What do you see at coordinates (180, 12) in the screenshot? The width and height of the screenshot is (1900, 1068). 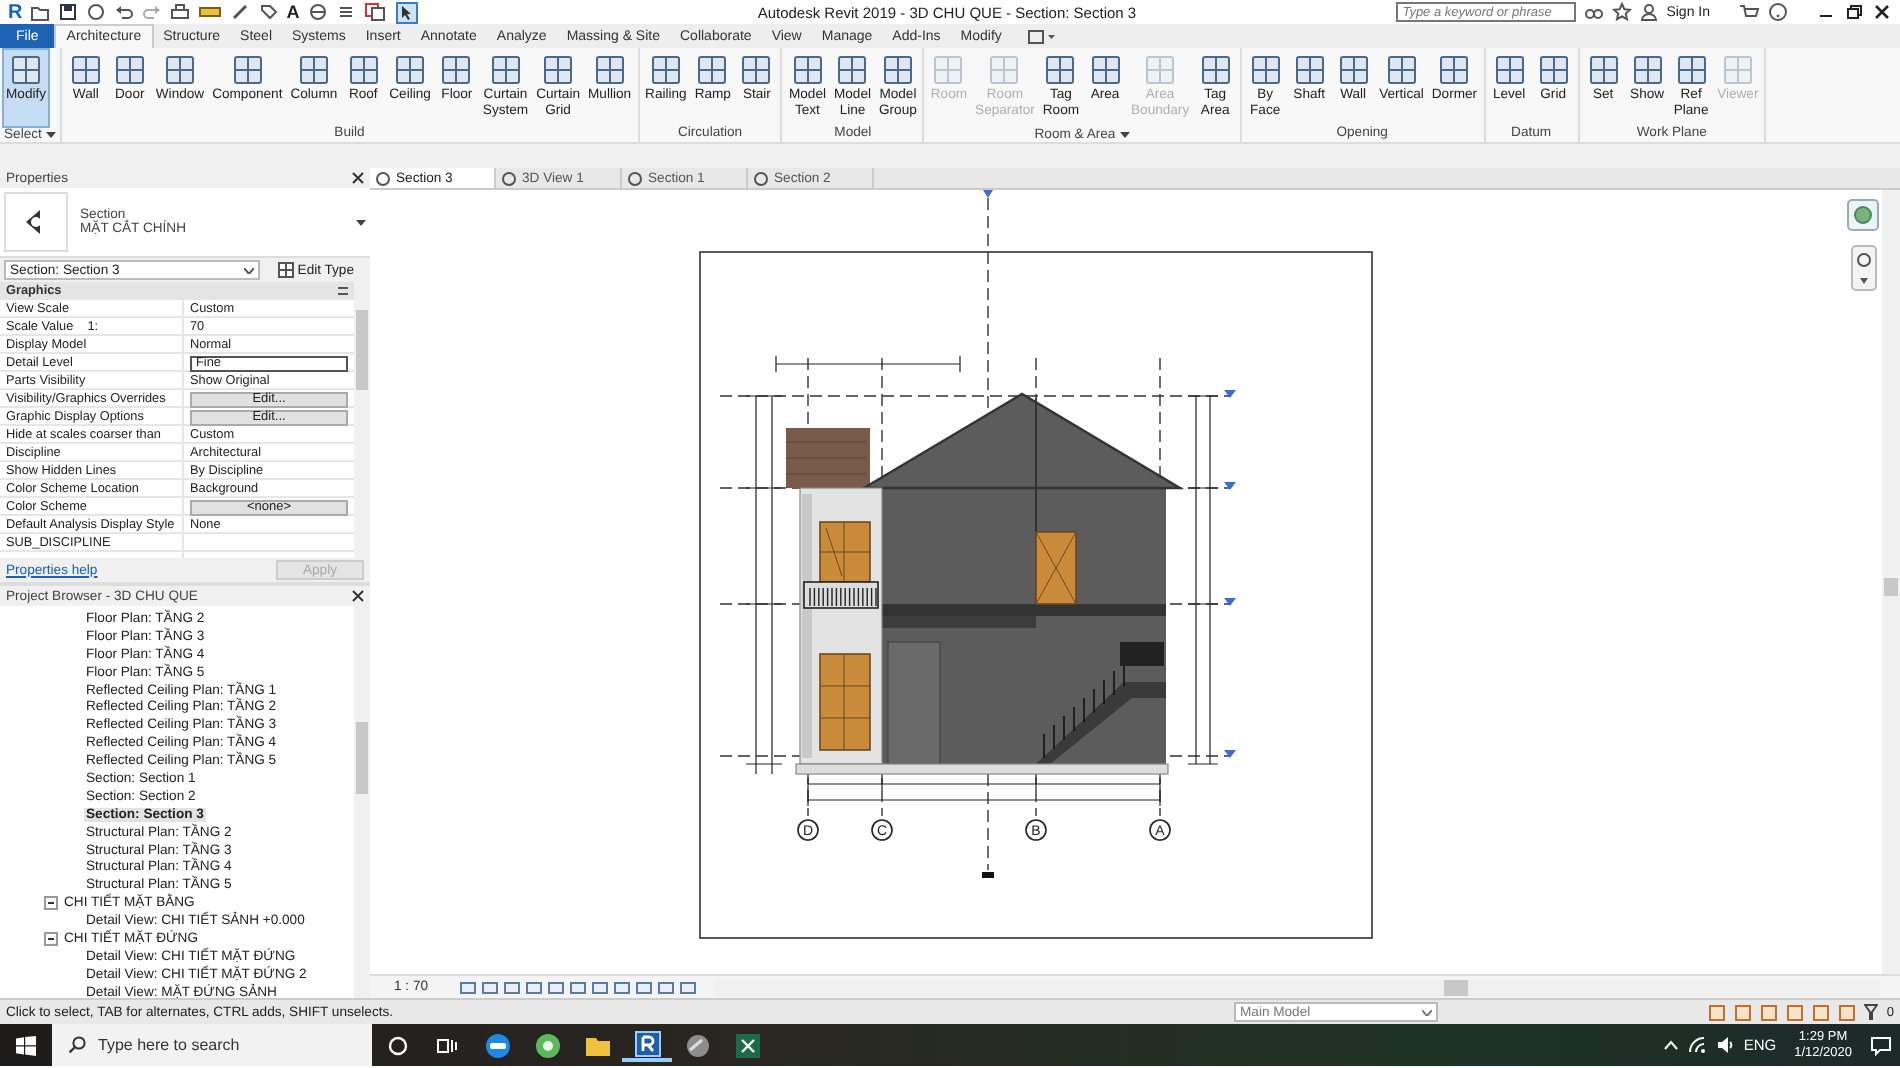 I see `print-icon` at bounding box center [180, 12].